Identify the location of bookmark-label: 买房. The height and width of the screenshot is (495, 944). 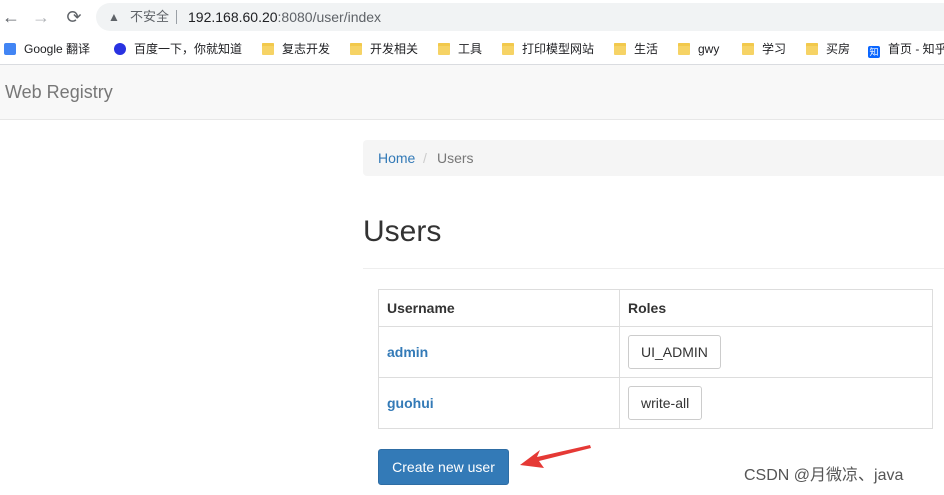
(838, 49).